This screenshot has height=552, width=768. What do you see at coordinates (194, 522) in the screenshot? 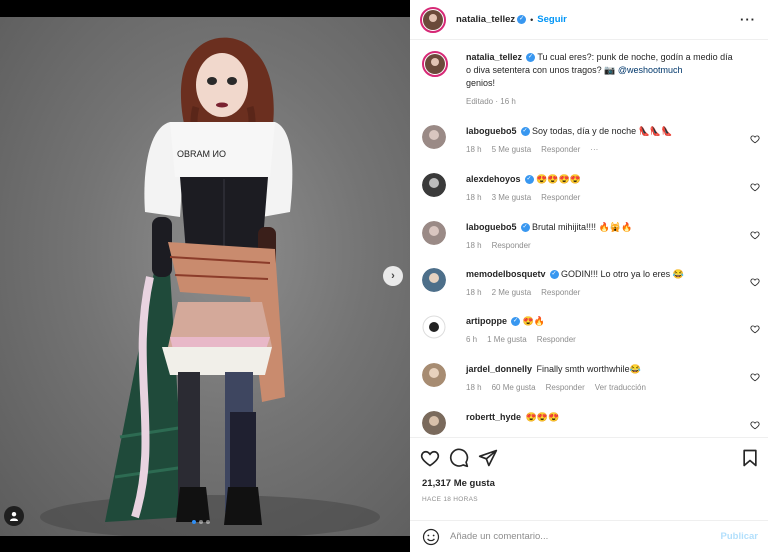
I see `carousel-dot-active` at bounding box center [194, 522].